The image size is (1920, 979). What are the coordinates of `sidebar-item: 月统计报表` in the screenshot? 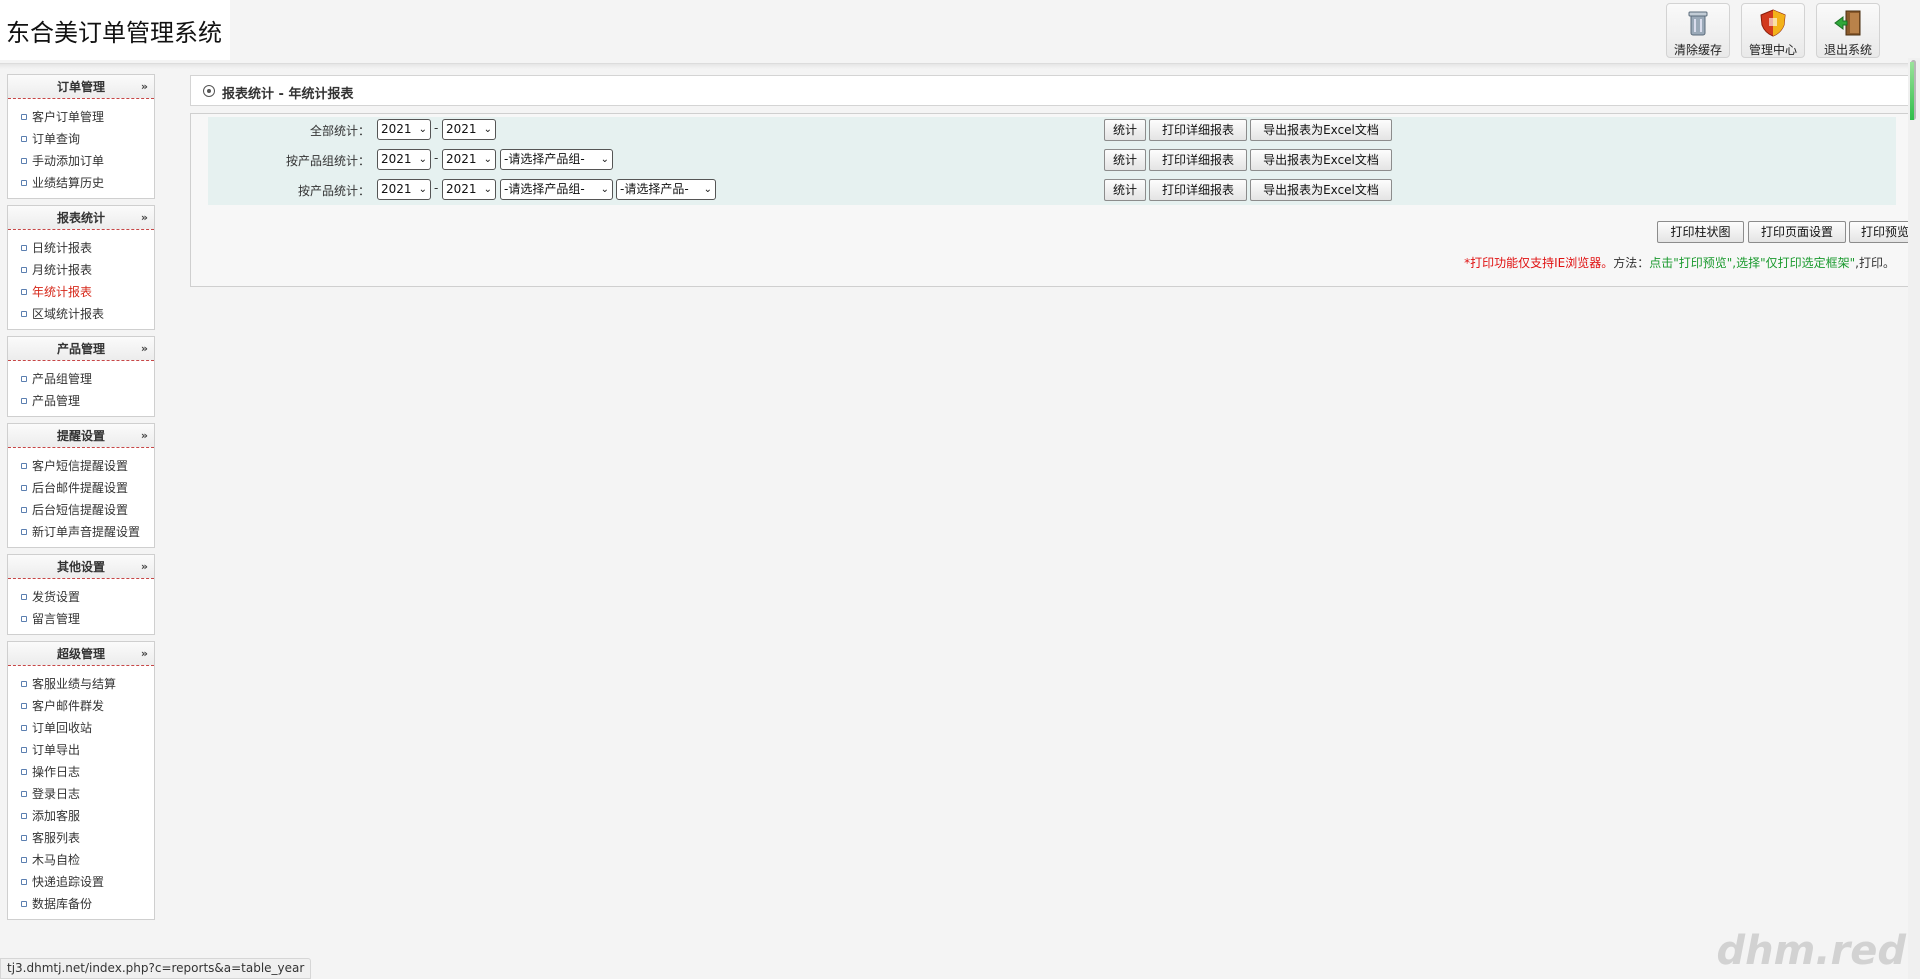 It's located at (81, 270).